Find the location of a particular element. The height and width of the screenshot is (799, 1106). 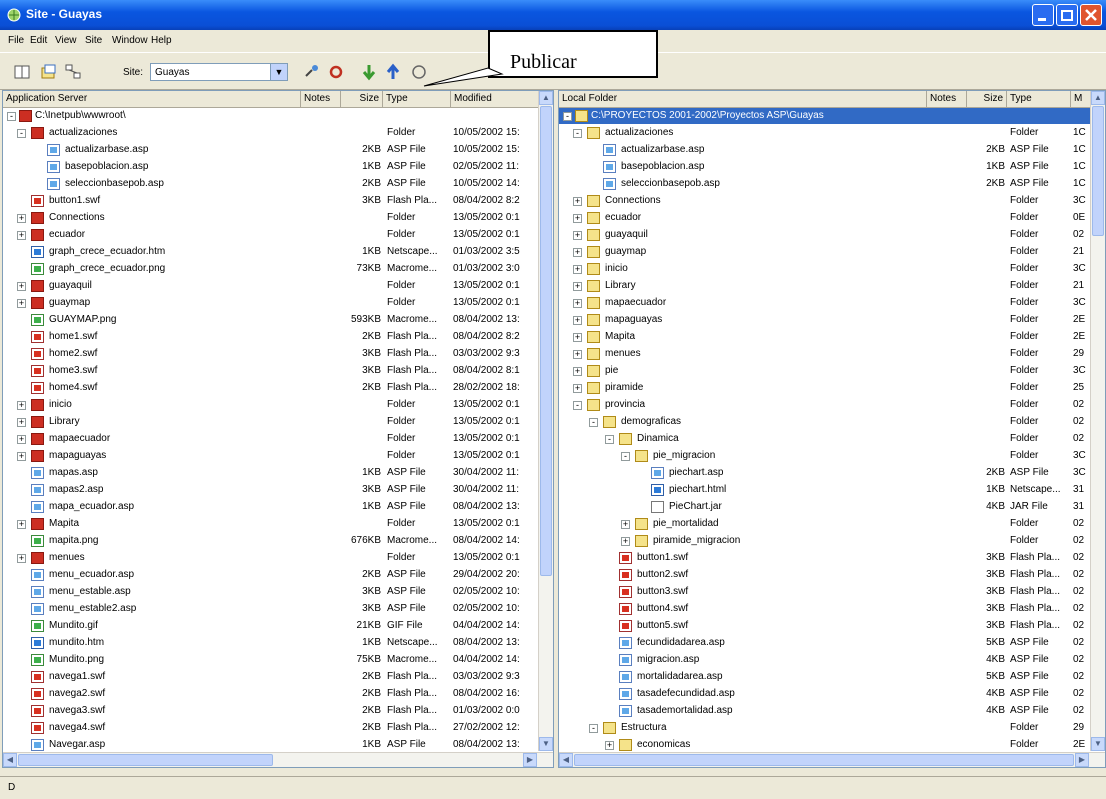

folder-row: + guayaquil Folder 02 is located at coordinates (824, 235).